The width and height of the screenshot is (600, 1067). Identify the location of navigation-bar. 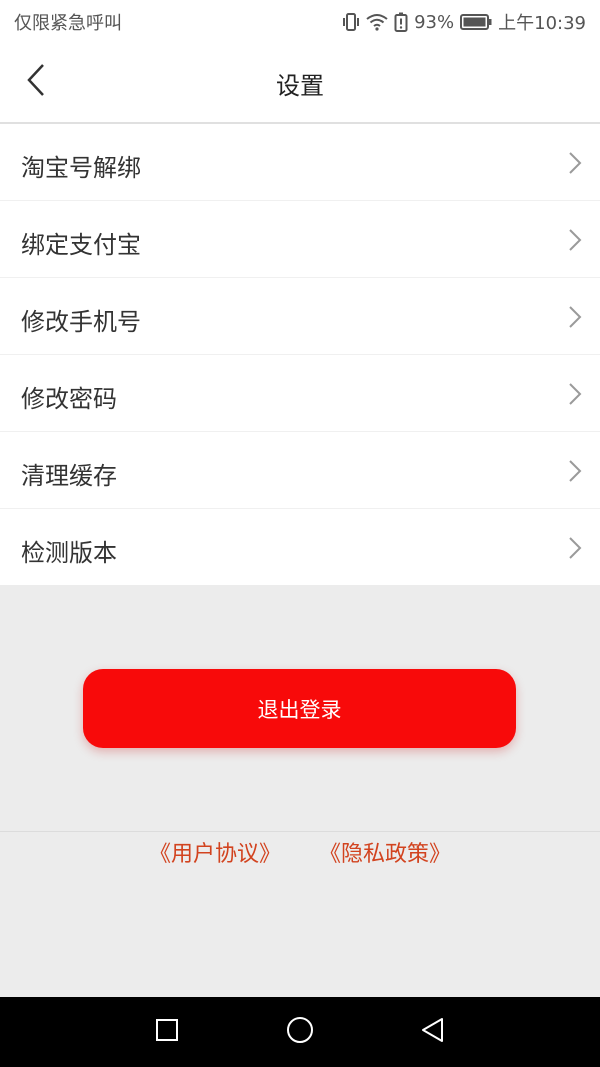
(300, 1032).